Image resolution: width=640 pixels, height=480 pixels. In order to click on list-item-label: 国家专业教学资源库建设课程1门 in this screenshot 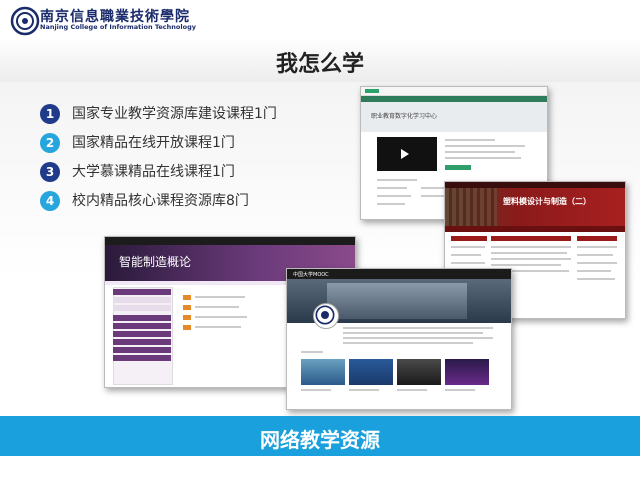, I will do `click(174, 114)`.